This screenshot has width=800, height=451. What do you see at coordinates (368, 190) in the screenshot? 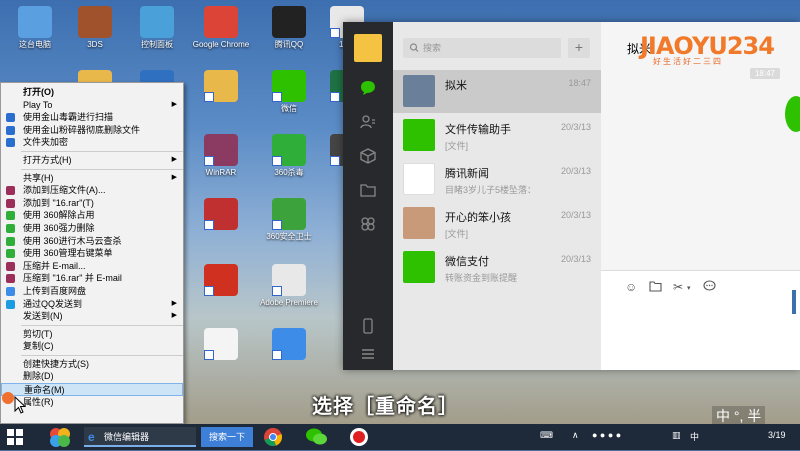
I see `folder-icon` at bounding box center [368, 190].